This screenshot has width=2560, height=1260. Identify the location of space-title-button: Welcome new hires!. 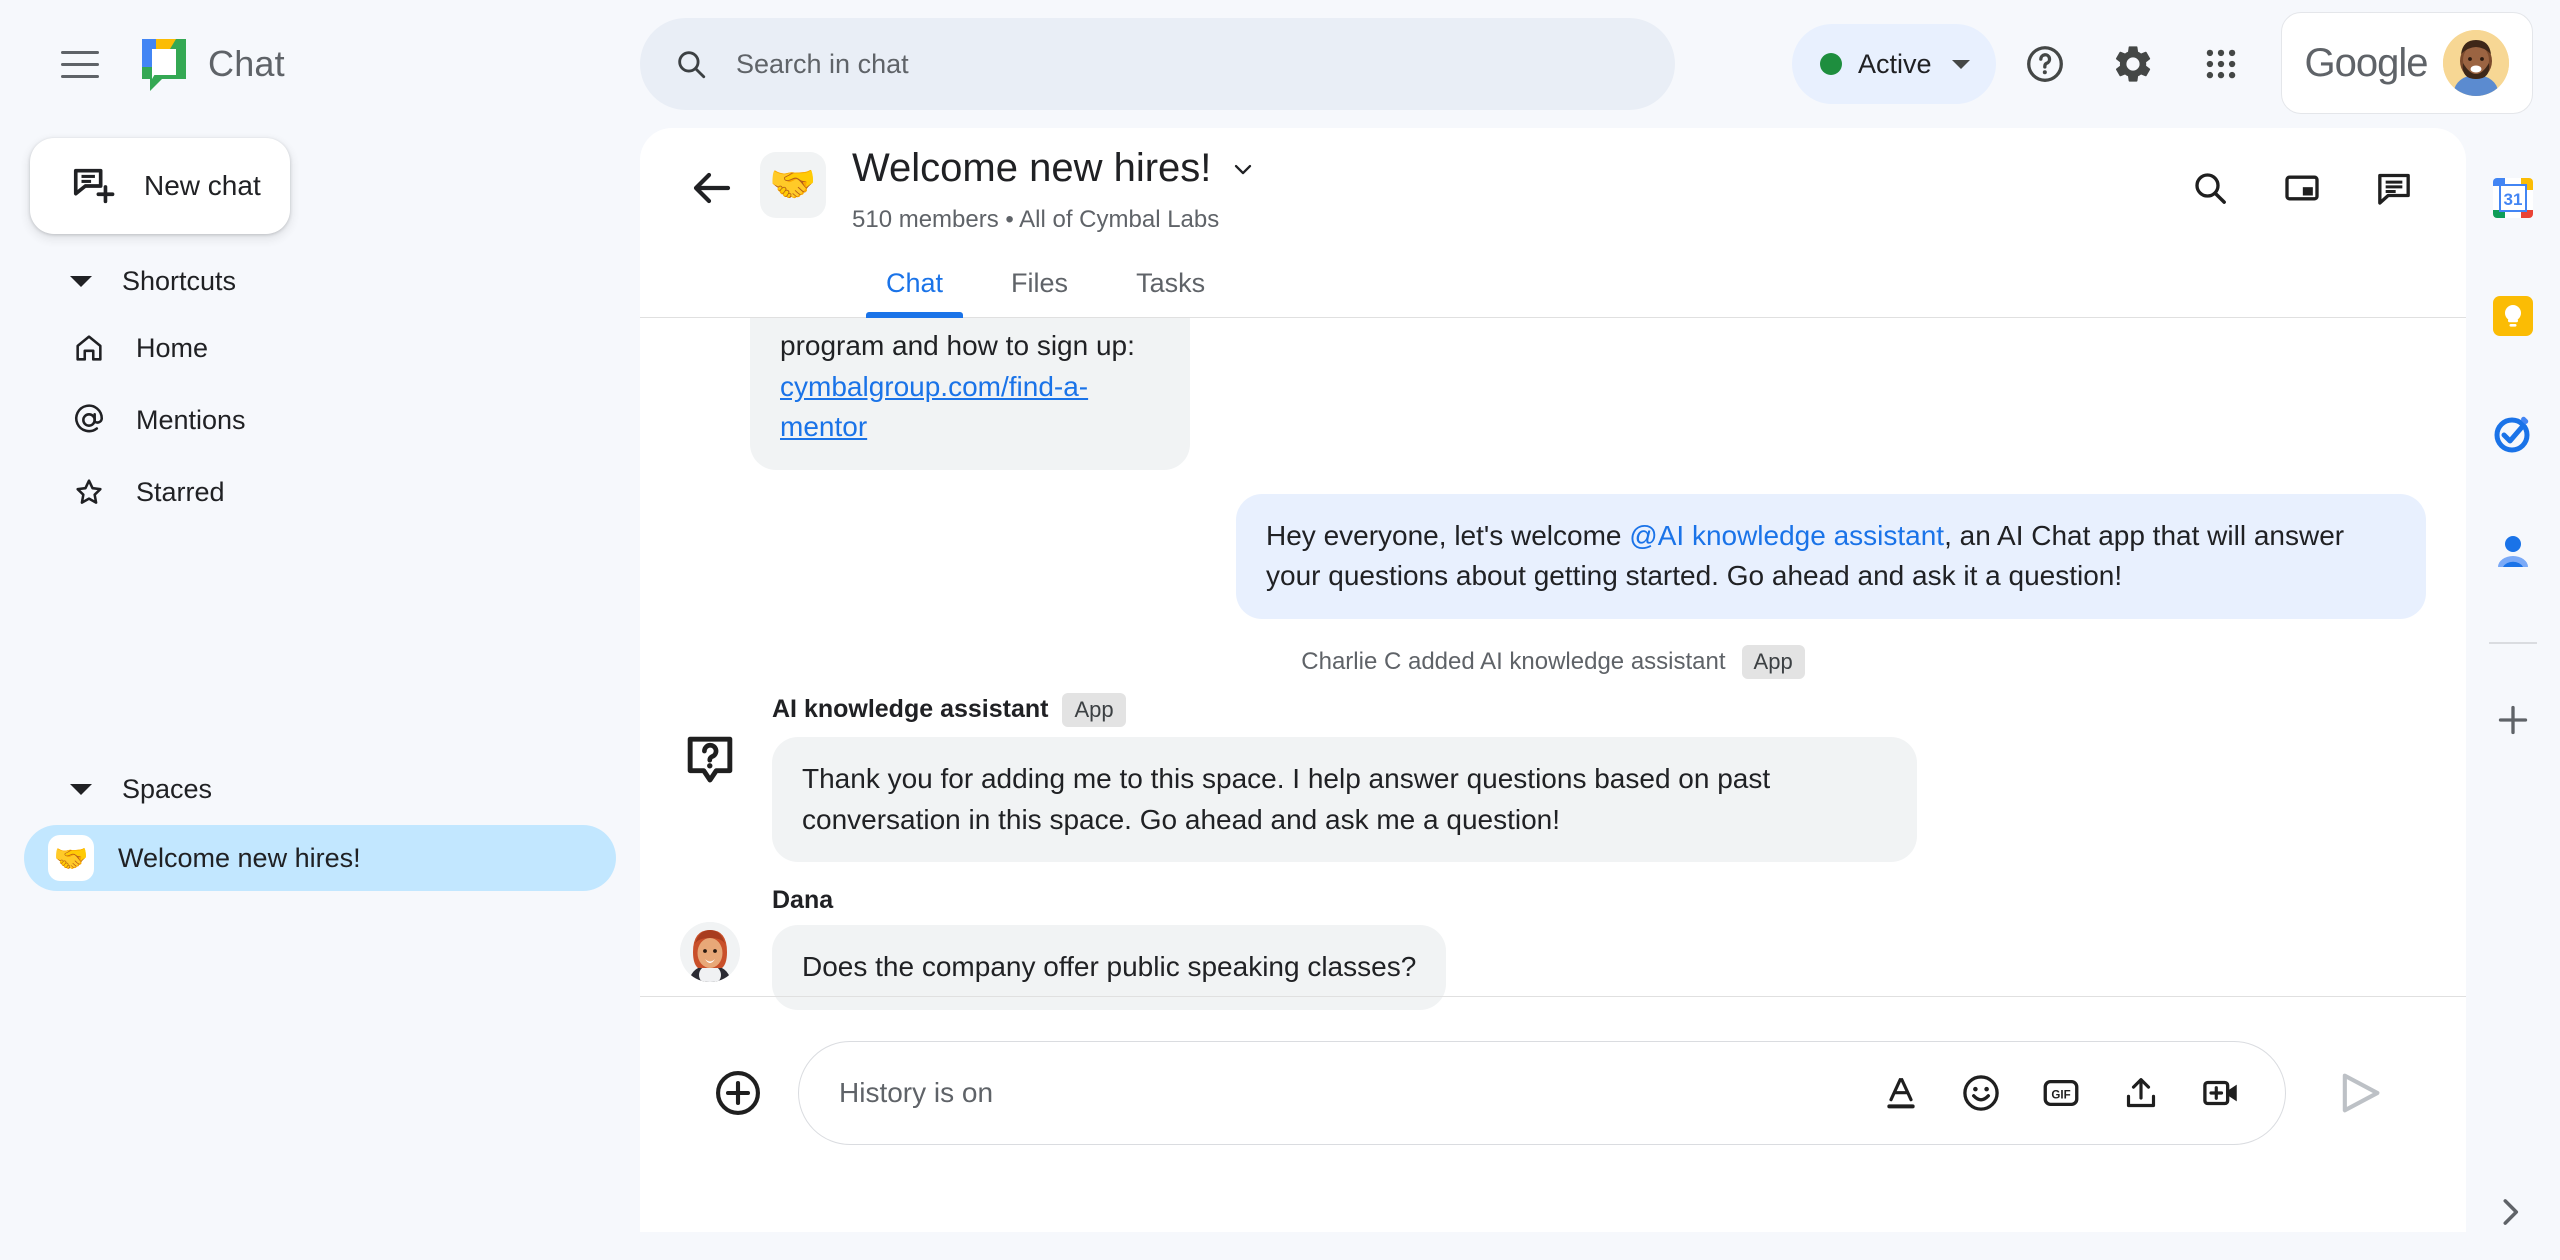
(1054, 168).